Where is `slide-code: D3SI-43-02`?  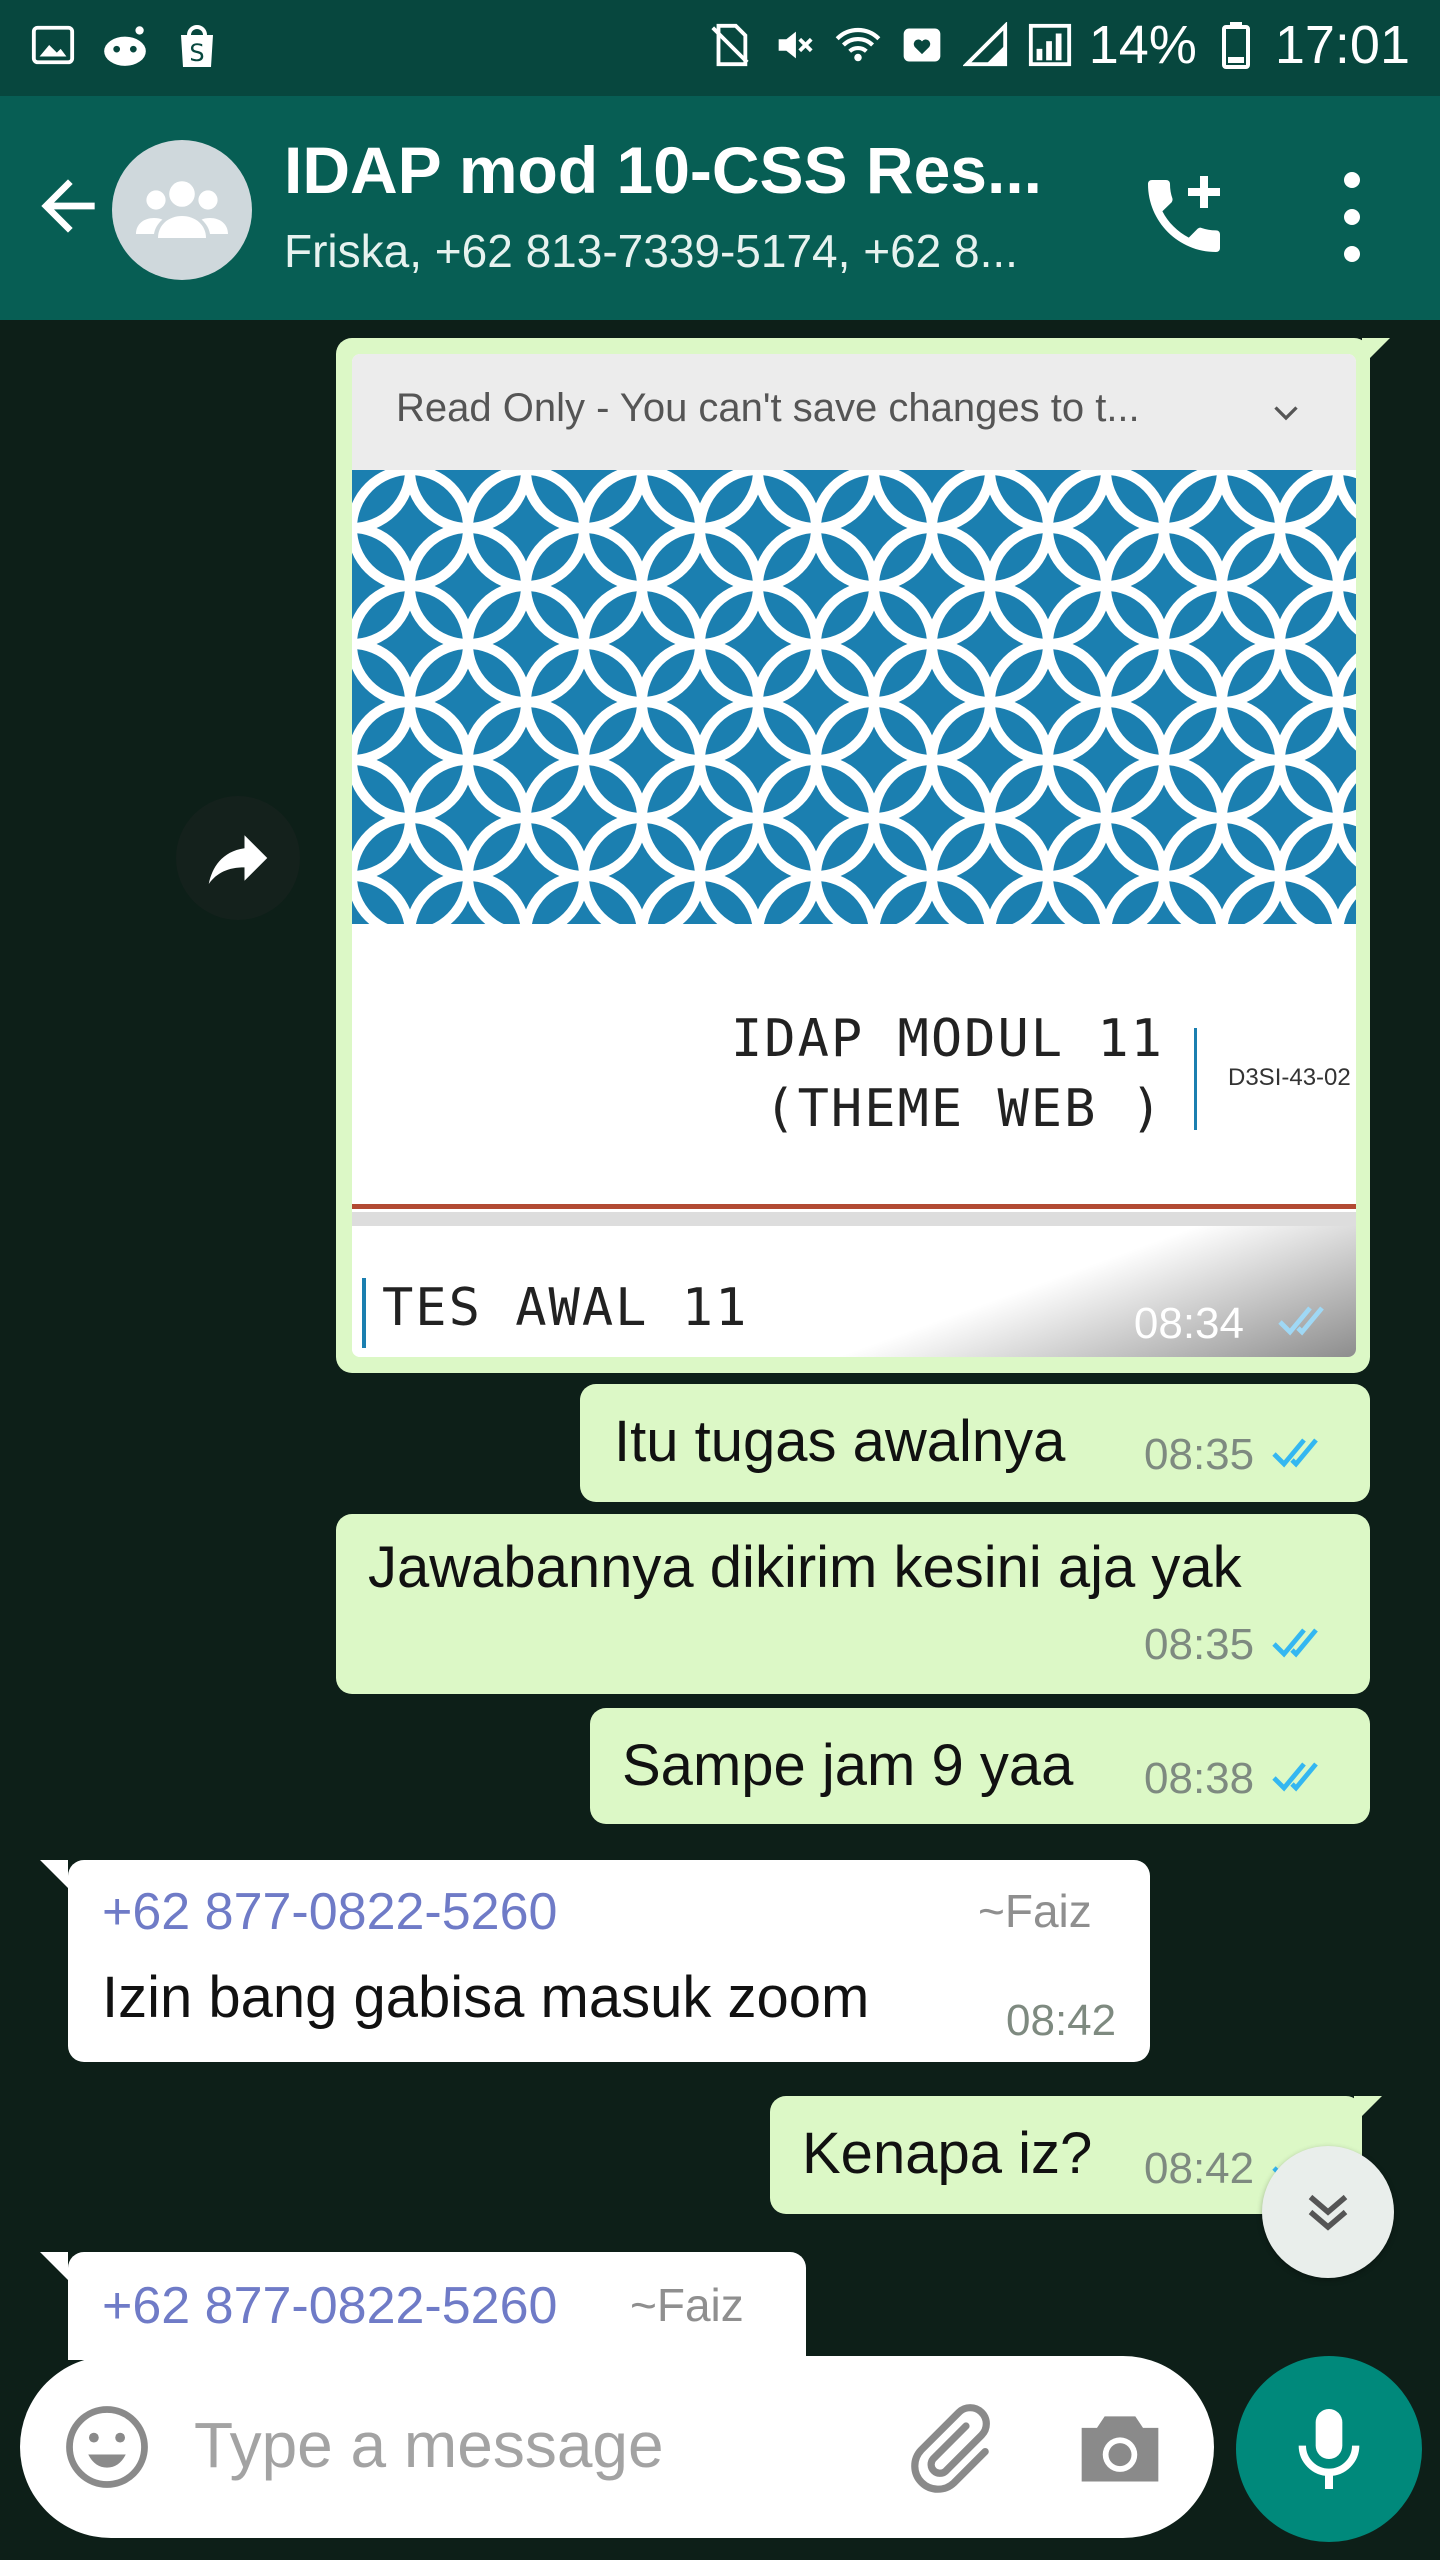 slide-code: D3SI-43-02 is located at coordinates (1289, 1077).